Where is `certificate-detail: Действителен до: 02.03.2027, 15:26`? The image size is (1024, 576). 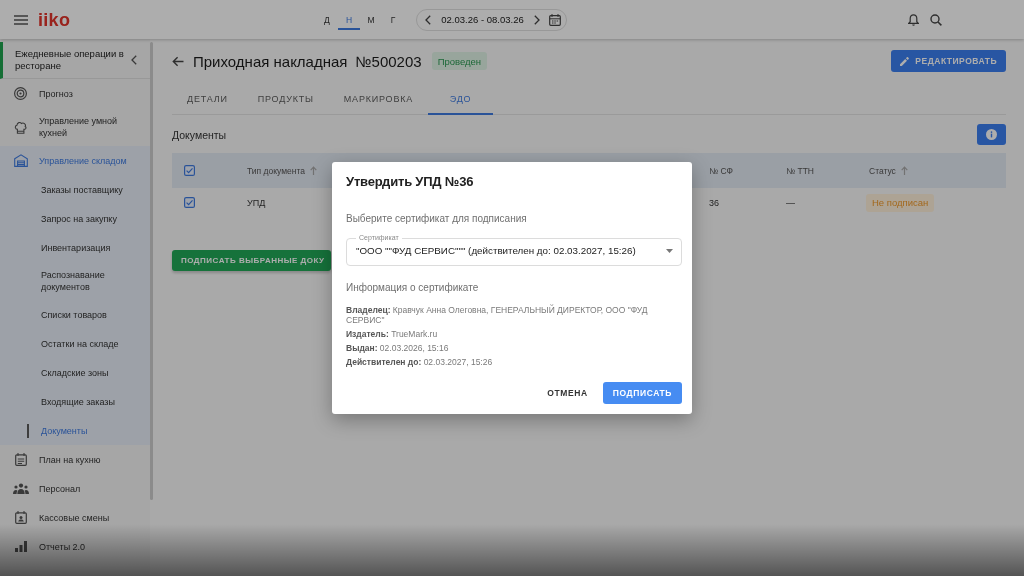 certificate-detail: Действителен до: 02.03.2027, 15:26 is located at coordinates (420, 362).